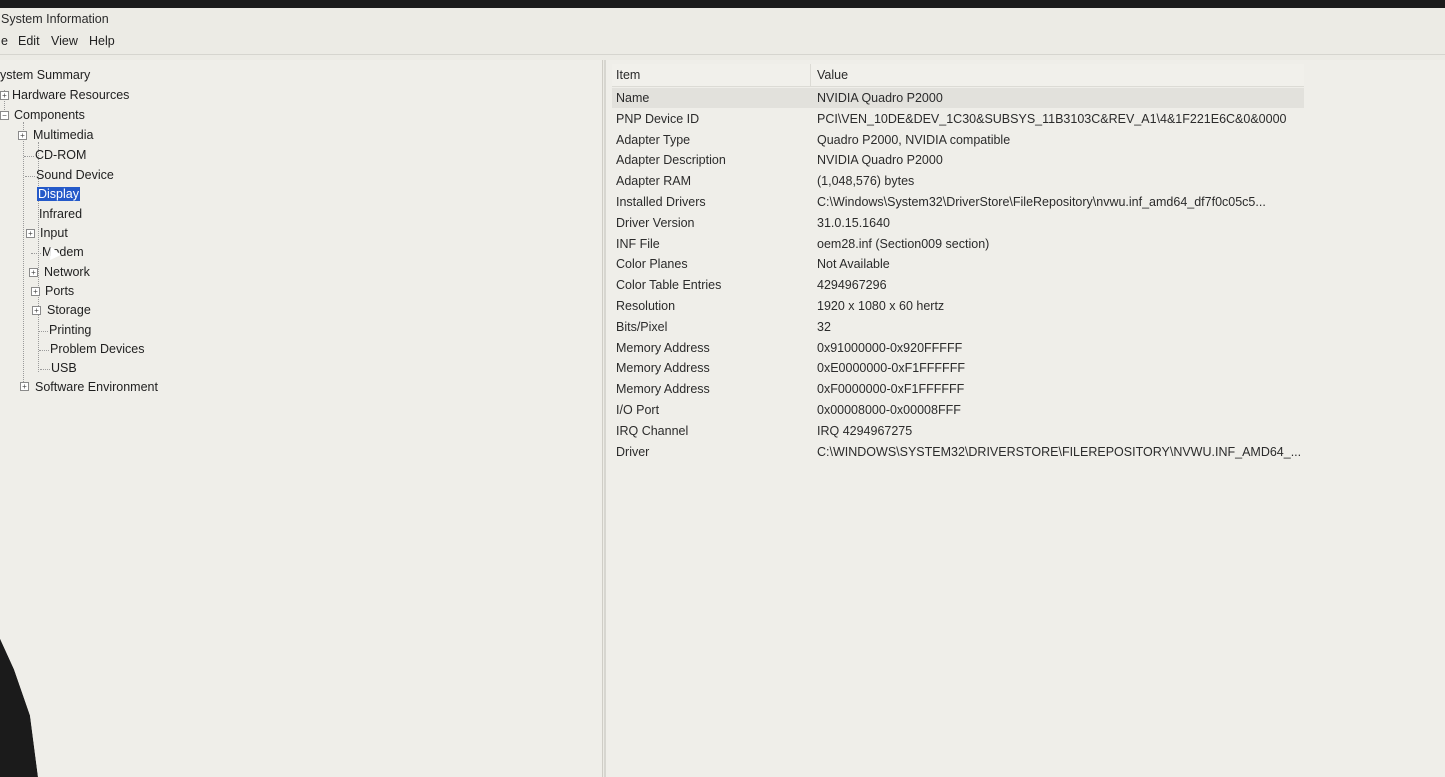  I want to click on menu-file: e, so click(4, 41).